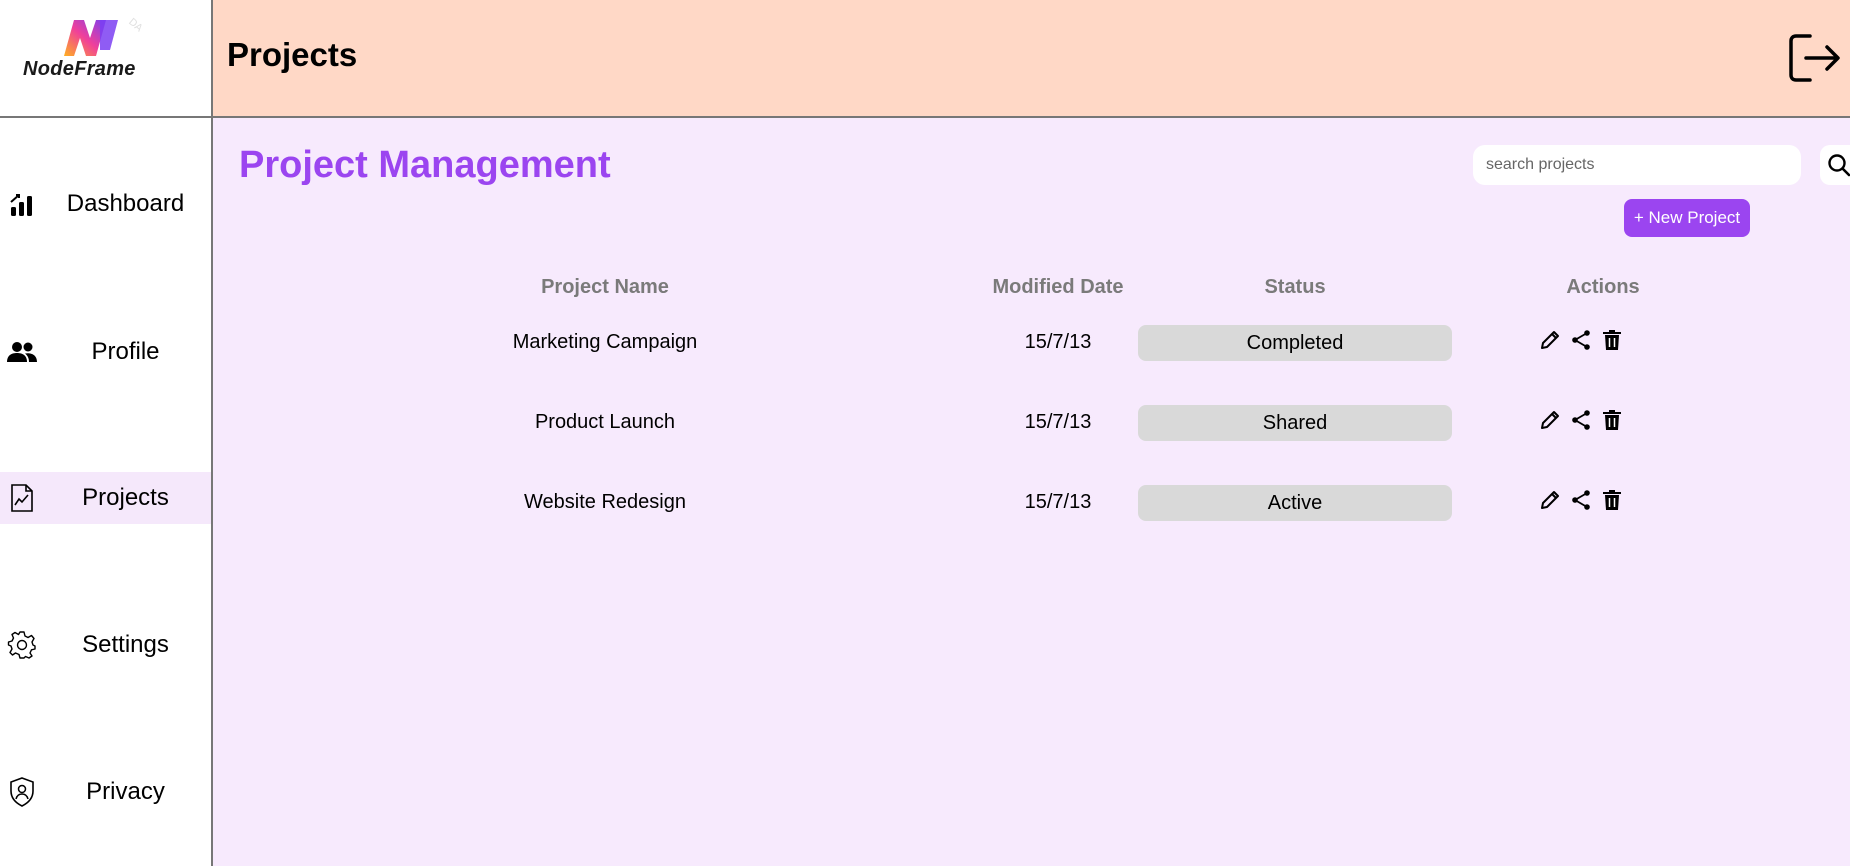 This screenshot has width=1850, height=866. What do you see at coordinates (125, 791) in the screenshot?
I see `sidebar-item-label: Privacy` at bounding box center [125, 791].